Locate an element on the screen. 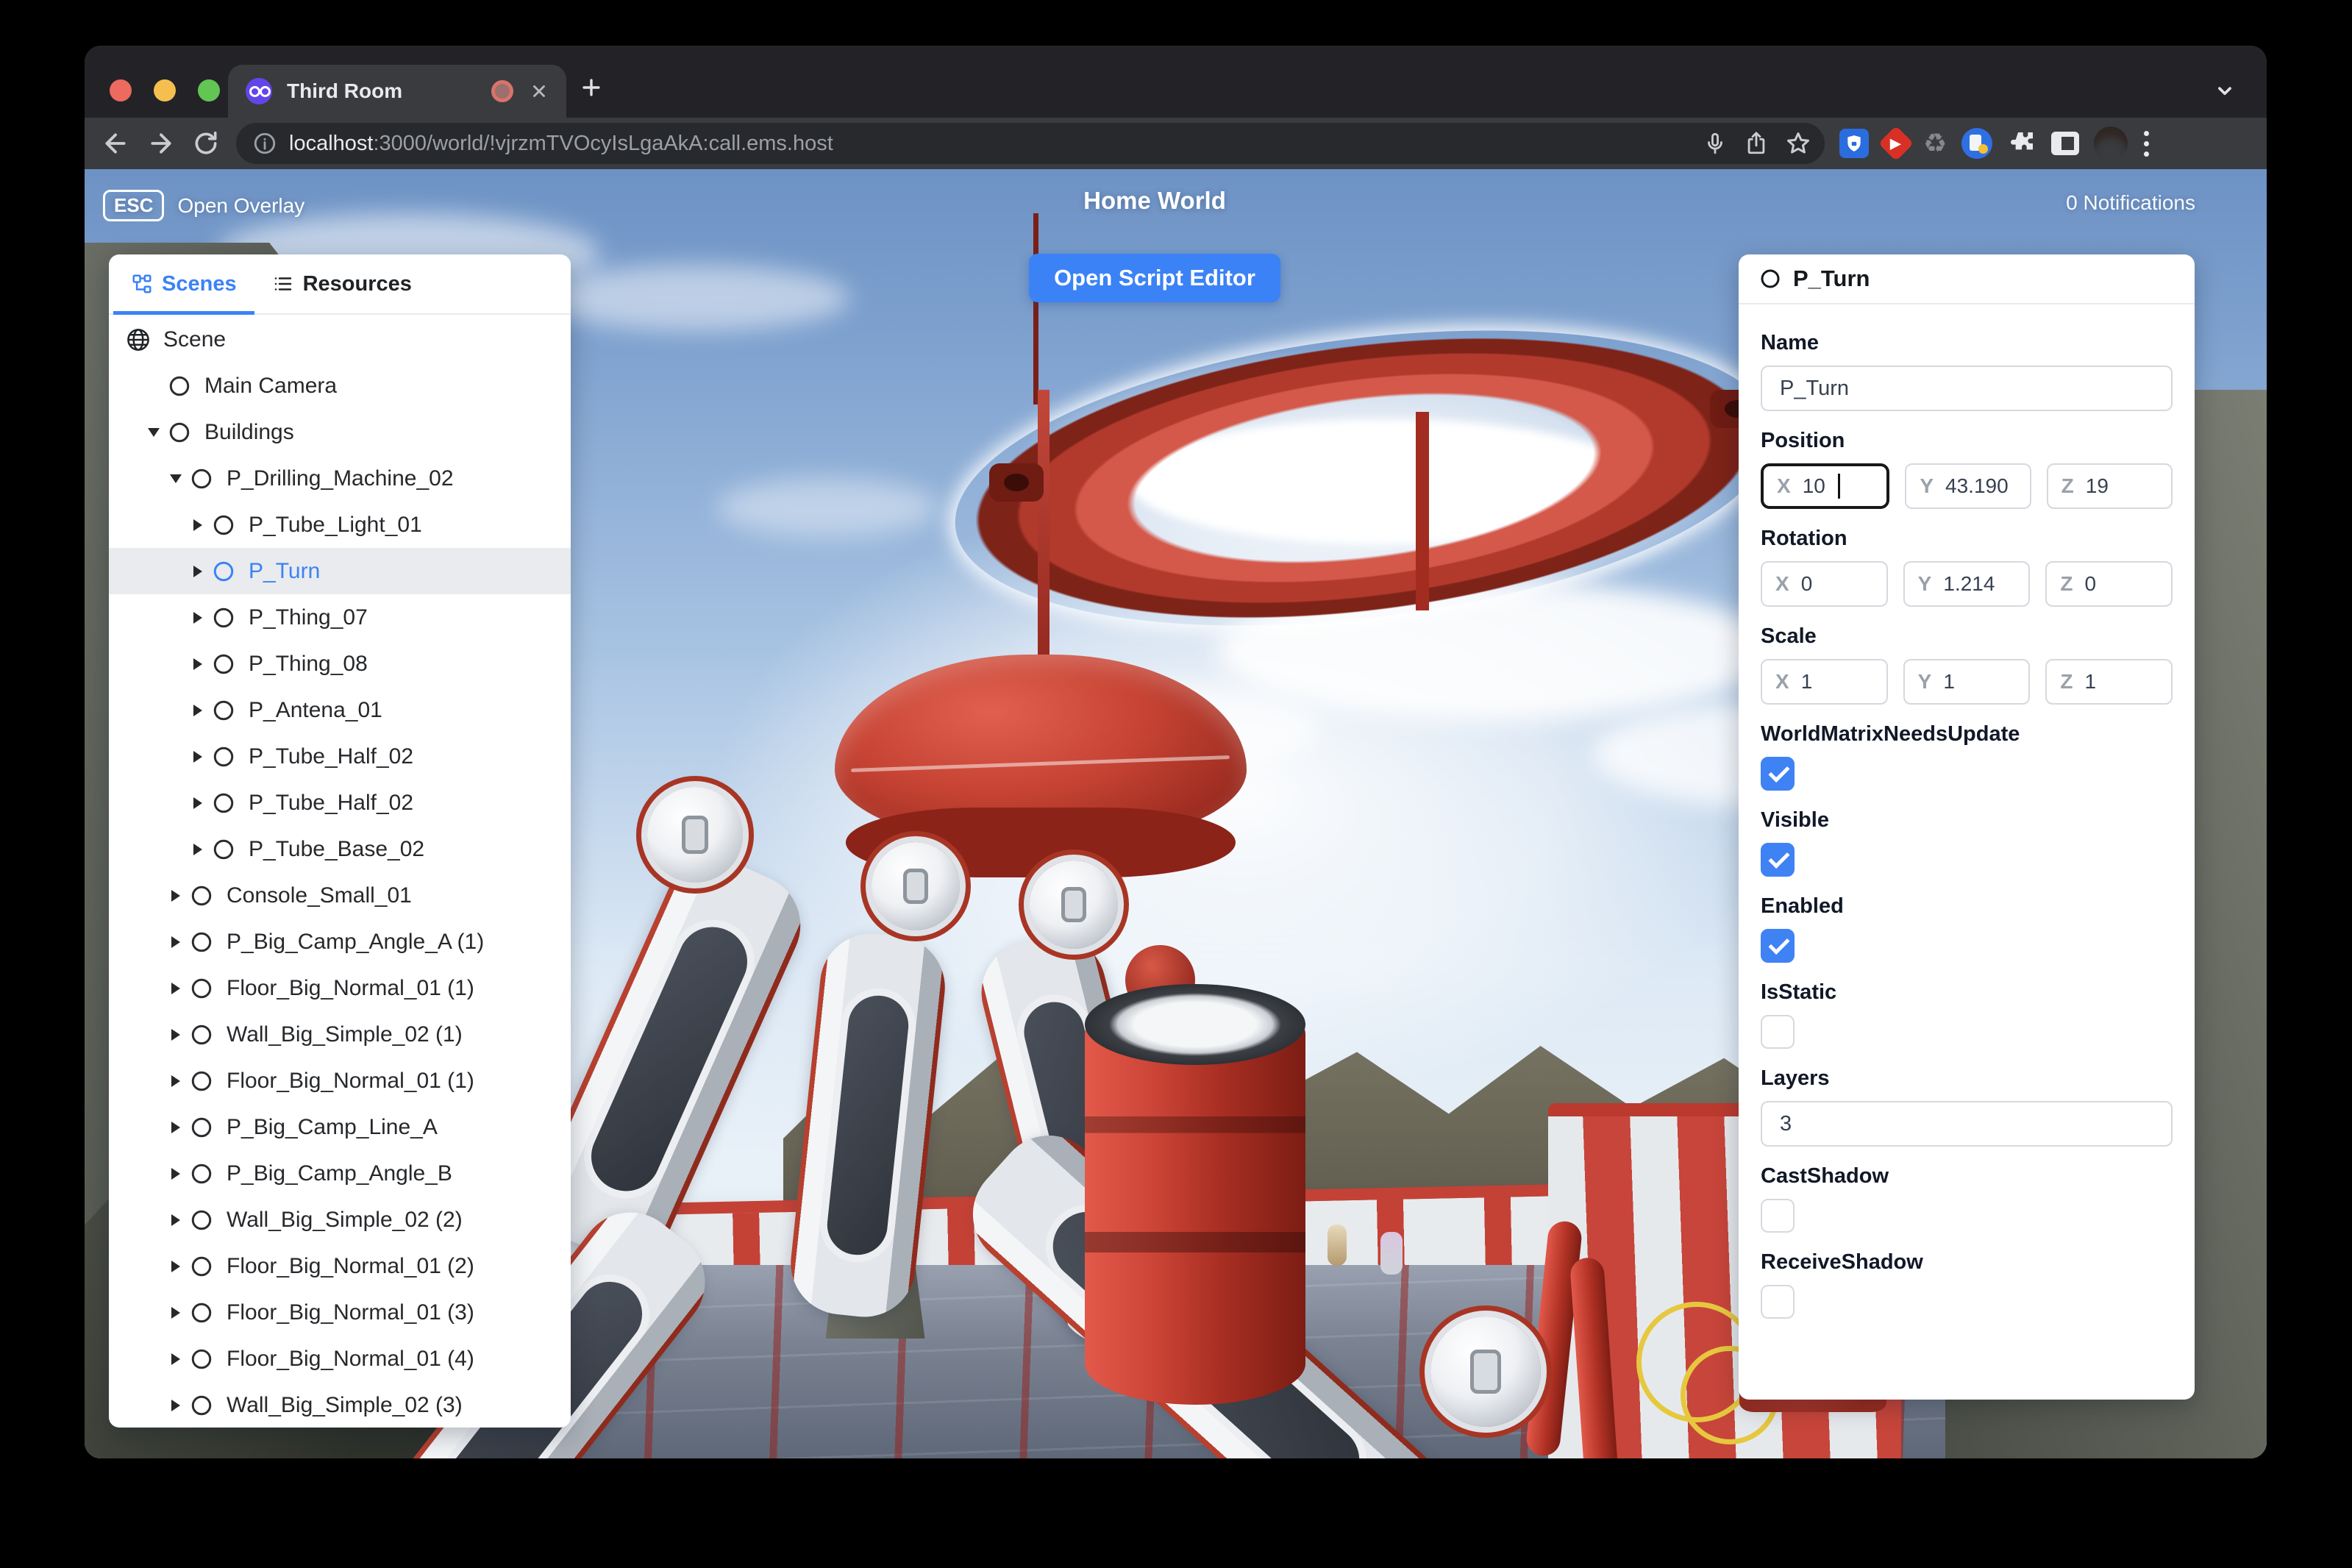  isstatic-label: IsStatic is located at coordinates (1799, 992).